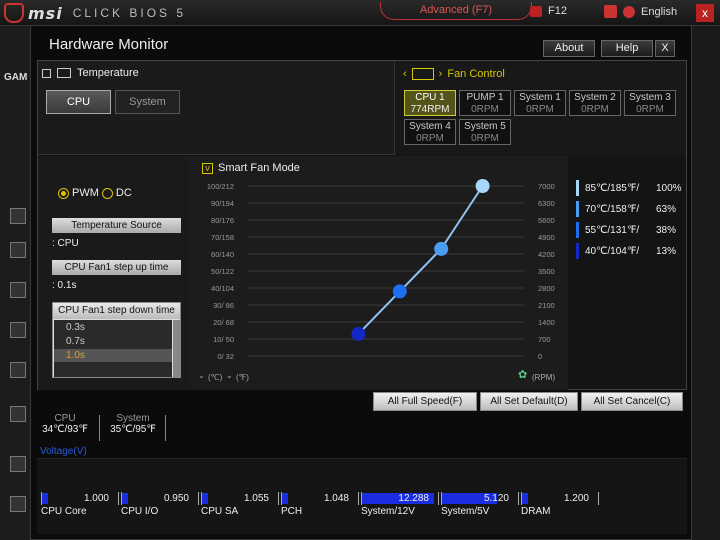 This screenshot has width=720, height=540. What do you see at coordinates (292, 511) in the screenshot?
I see `voltage-name: PCH` at bounding box center [292, 511].